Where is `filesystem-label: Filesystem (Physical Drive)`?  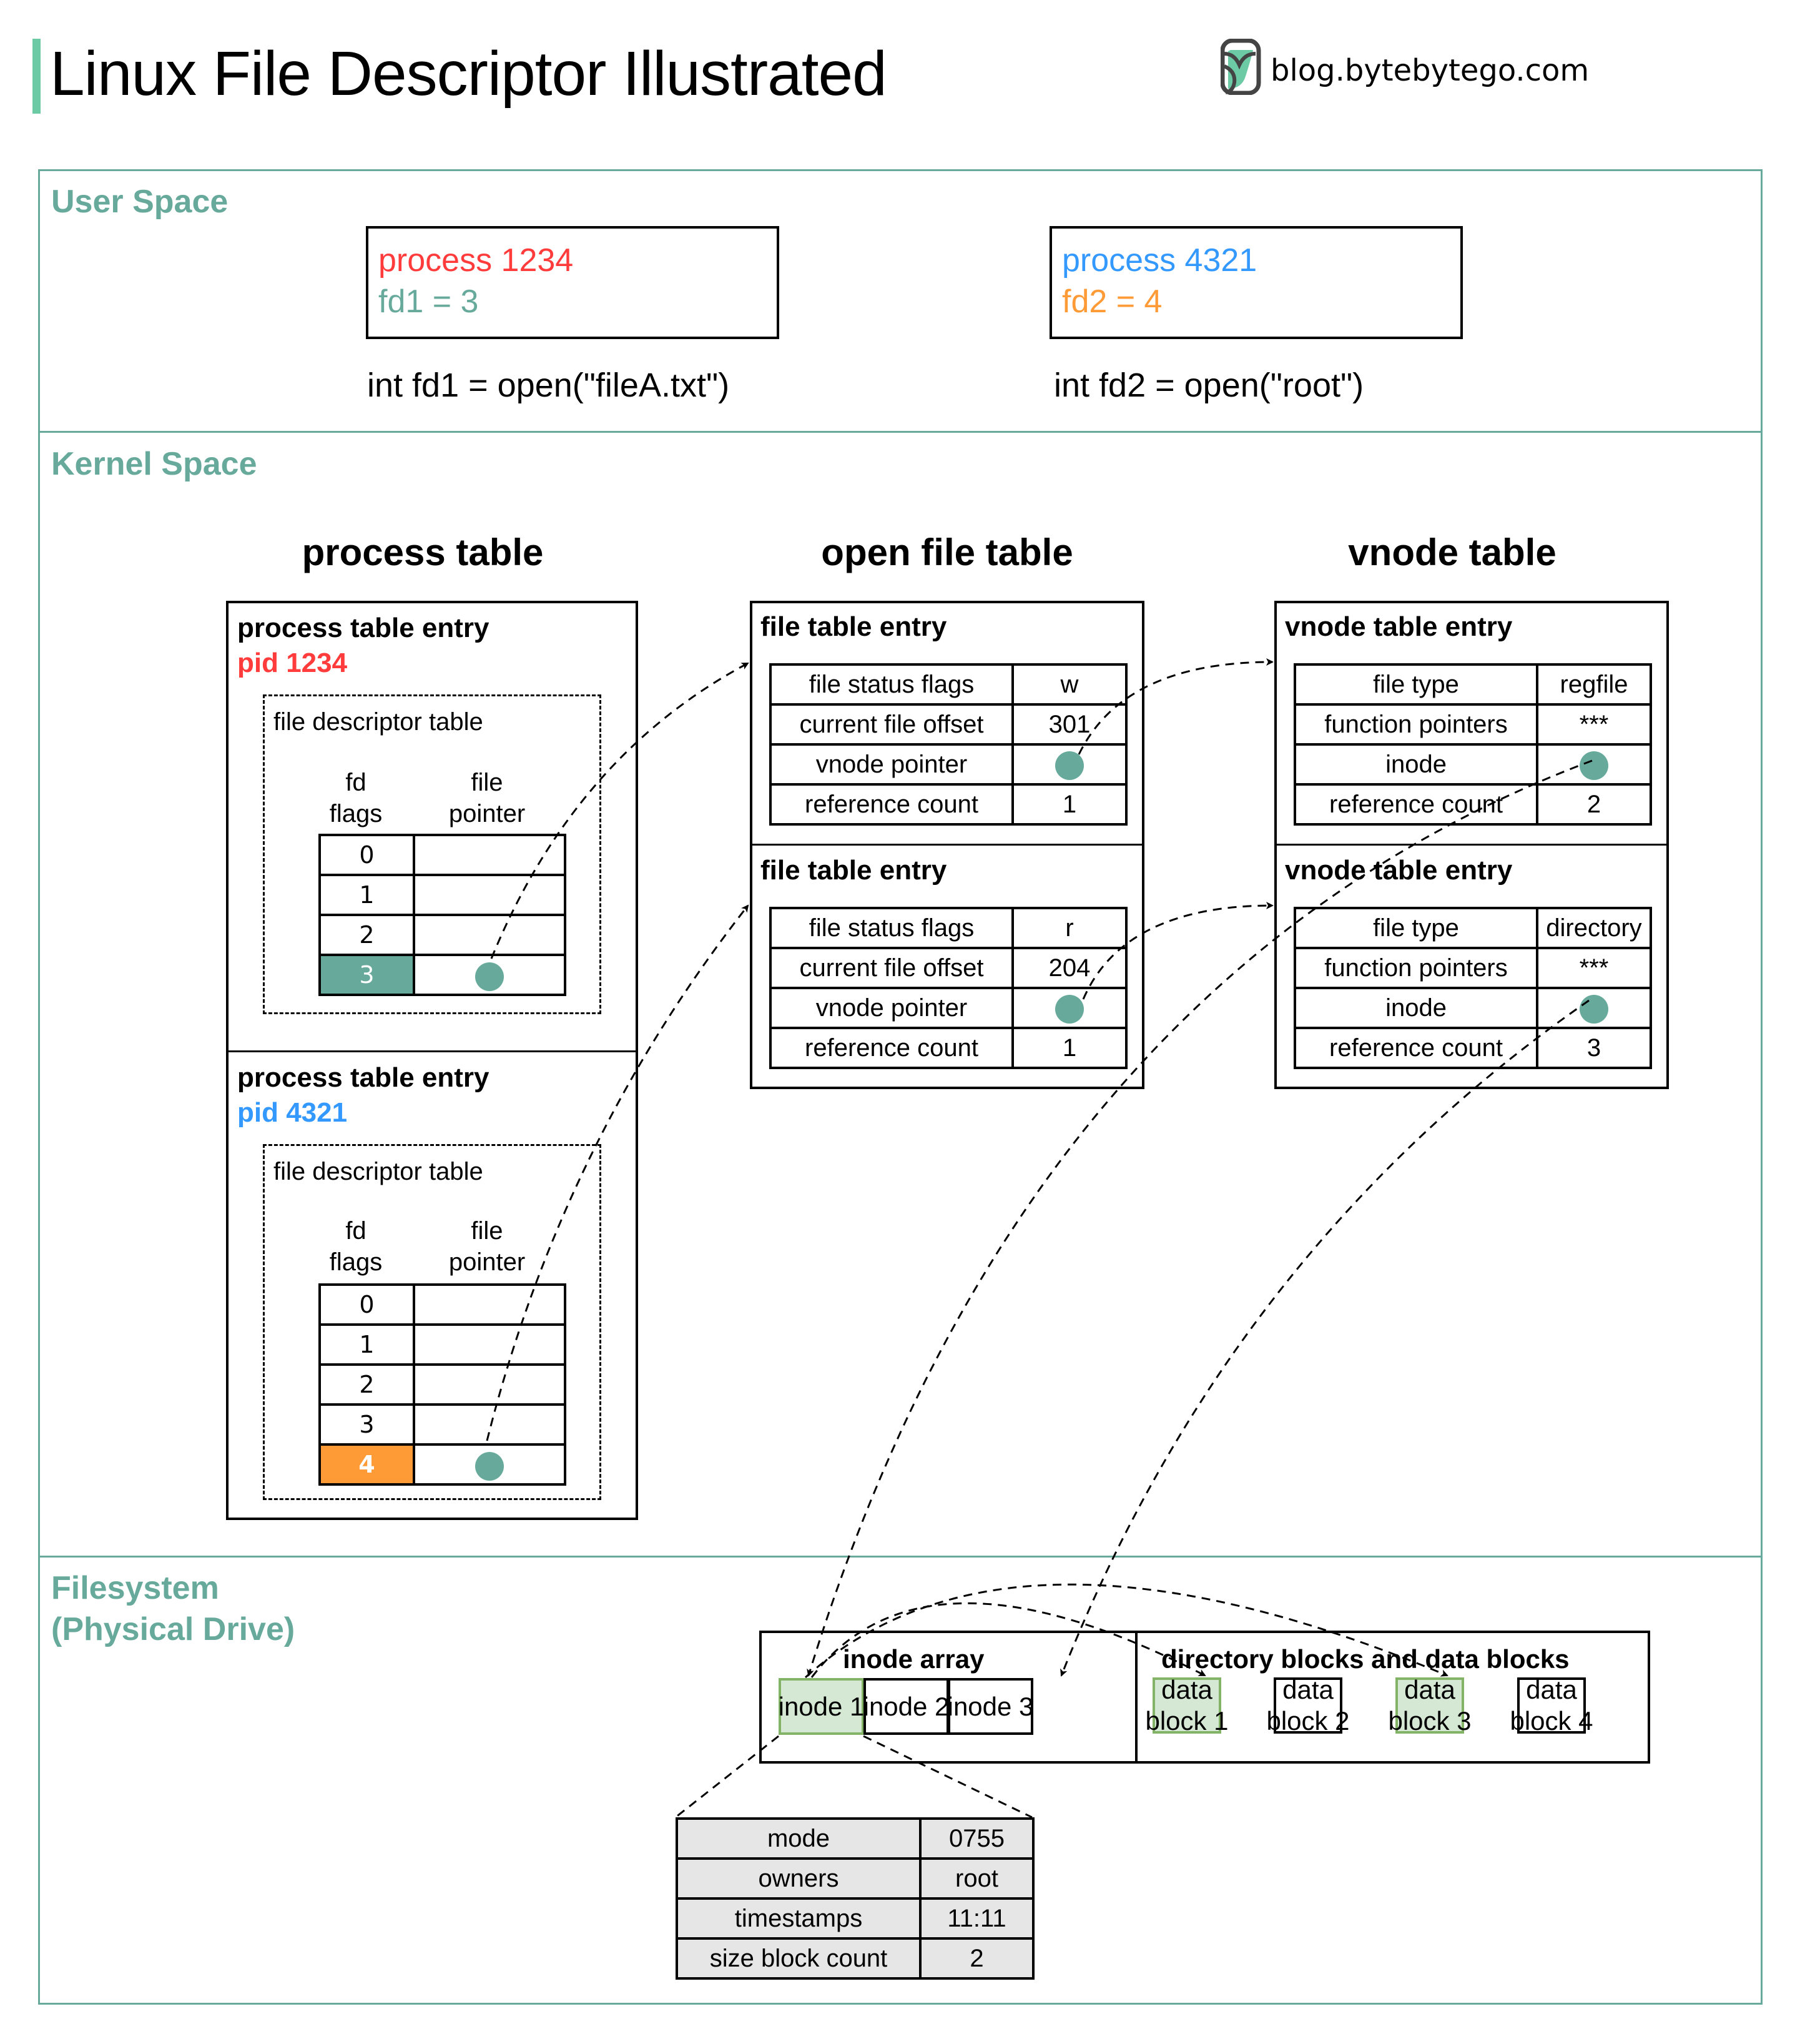
filesystem-label: Filesystem (Physical Drive) is located at coordinates (173, 1609).